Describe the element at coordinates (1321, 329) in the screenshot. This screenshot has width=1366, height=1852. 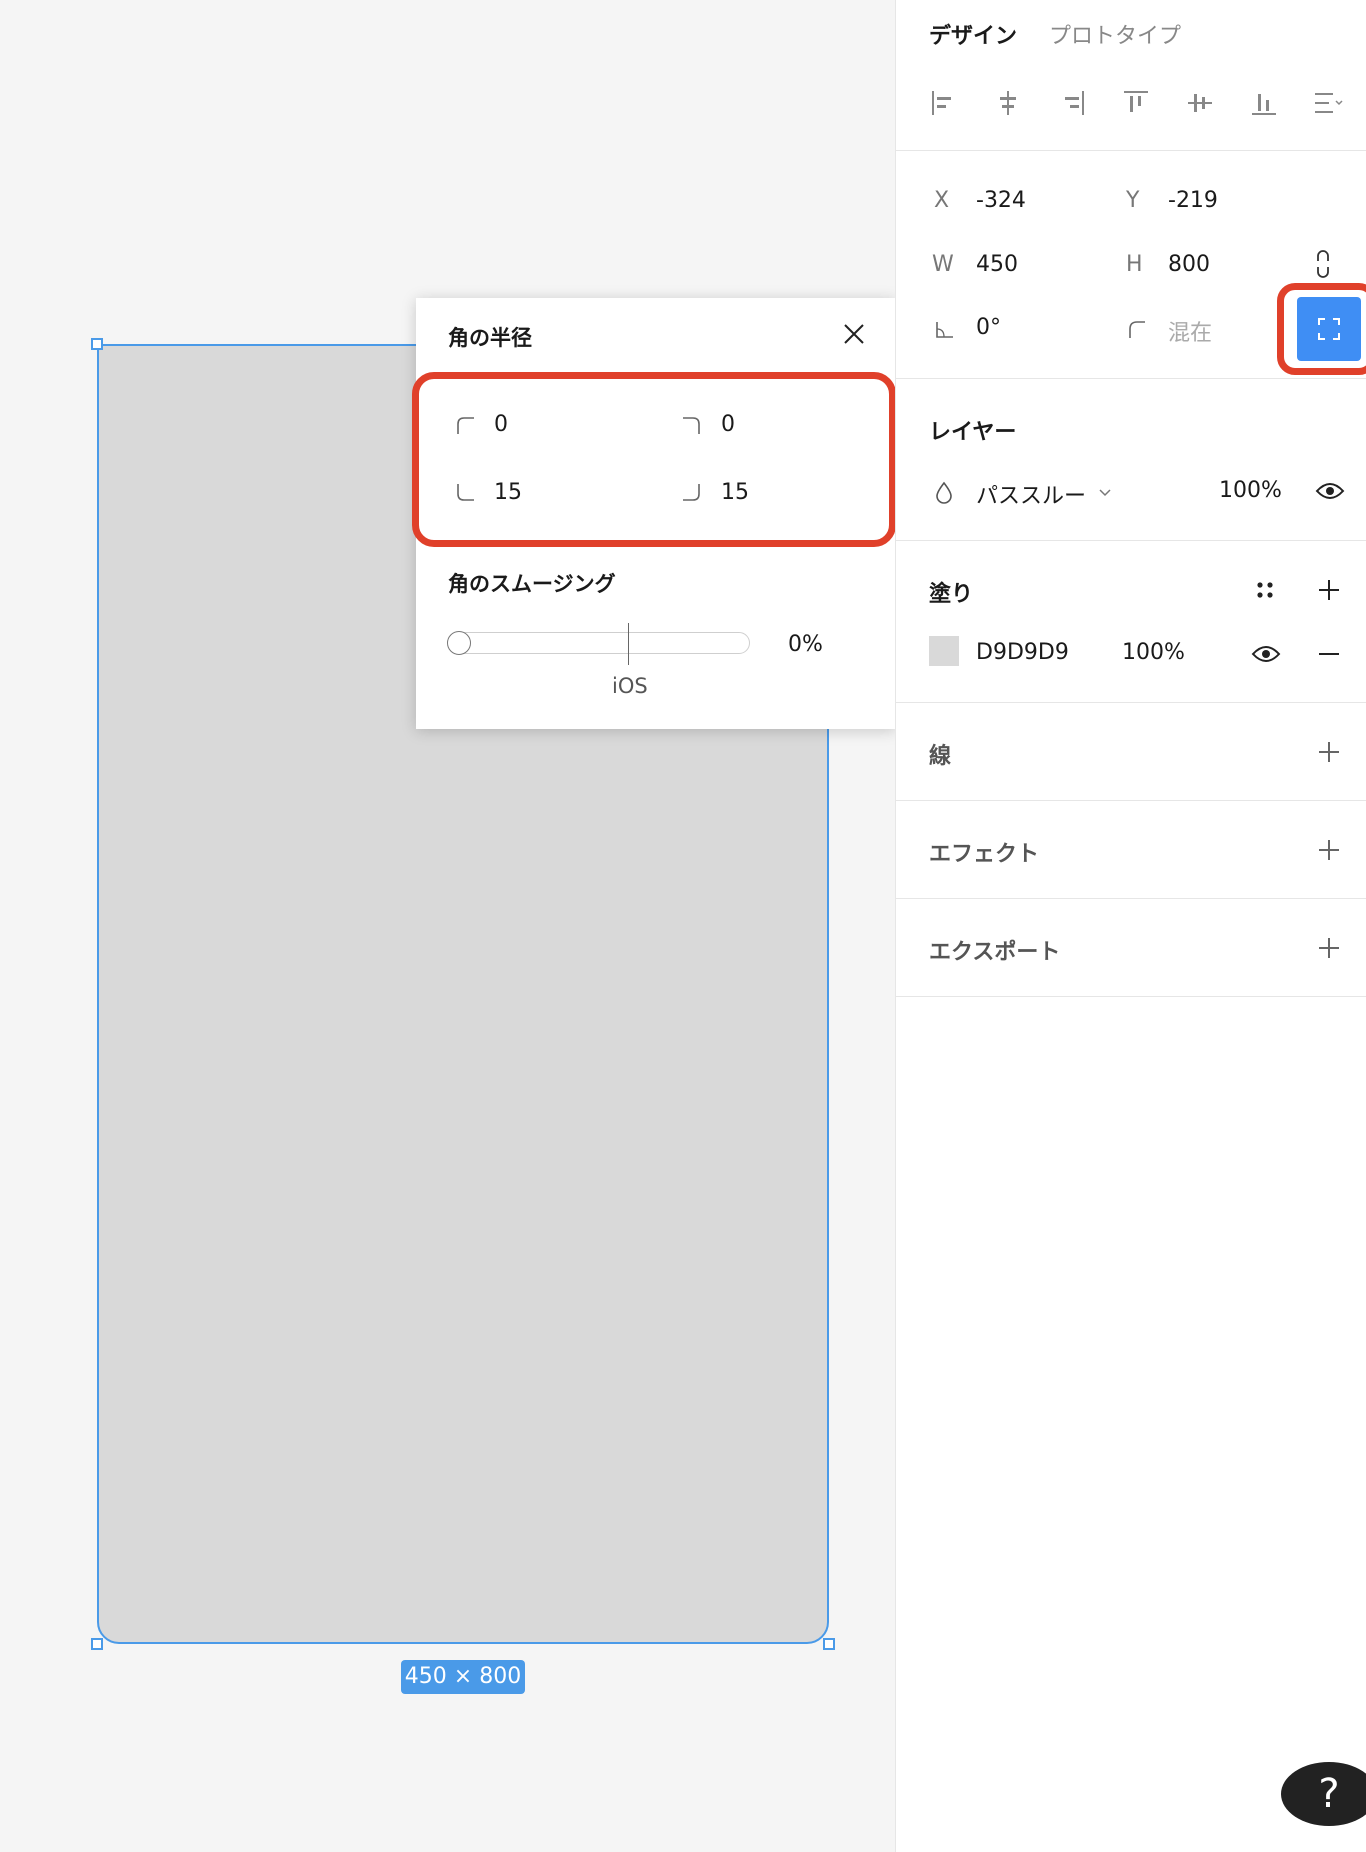
I see `highlight-annotation-button` at that location.